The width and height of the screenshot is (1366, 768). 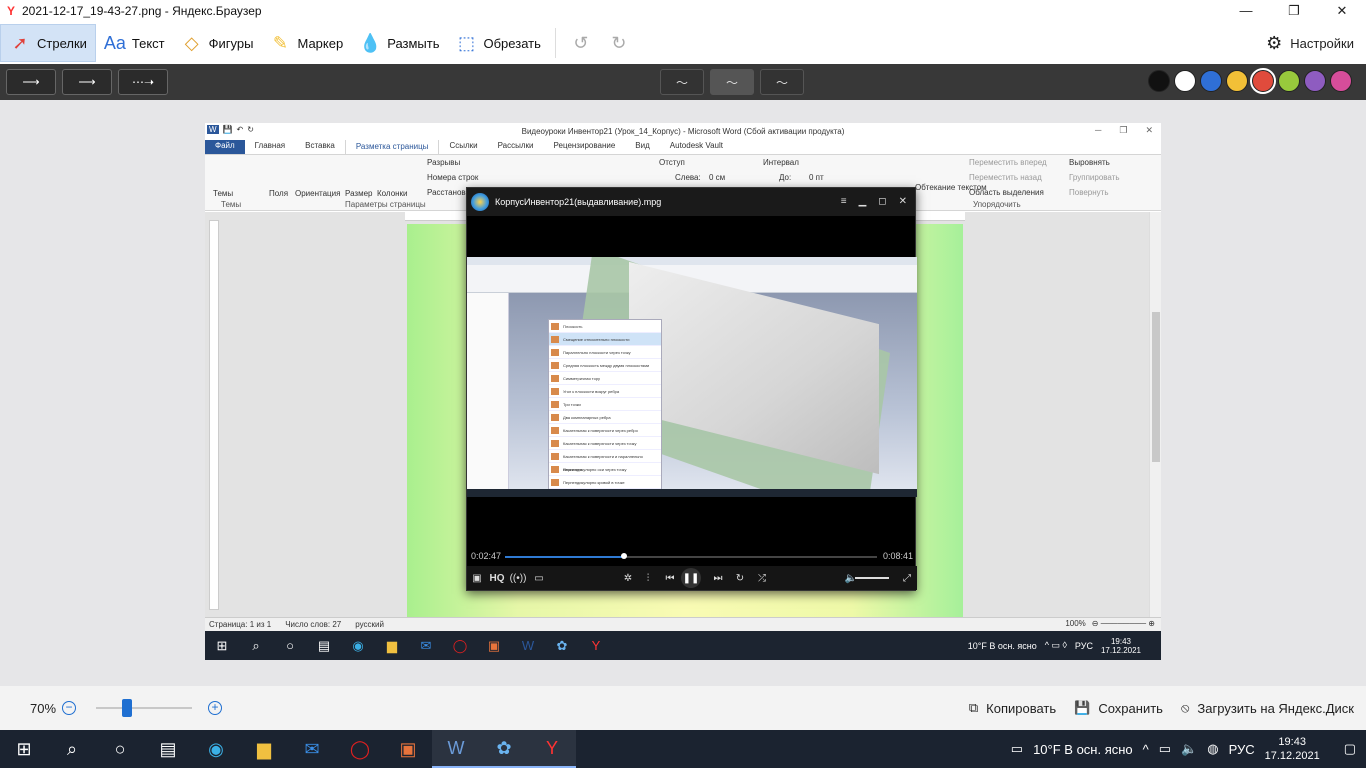 What do you see at coordinates (882, 201) in the screenshot?
I see `player-maximize-button: ◻` at bounding box center [882, 201].